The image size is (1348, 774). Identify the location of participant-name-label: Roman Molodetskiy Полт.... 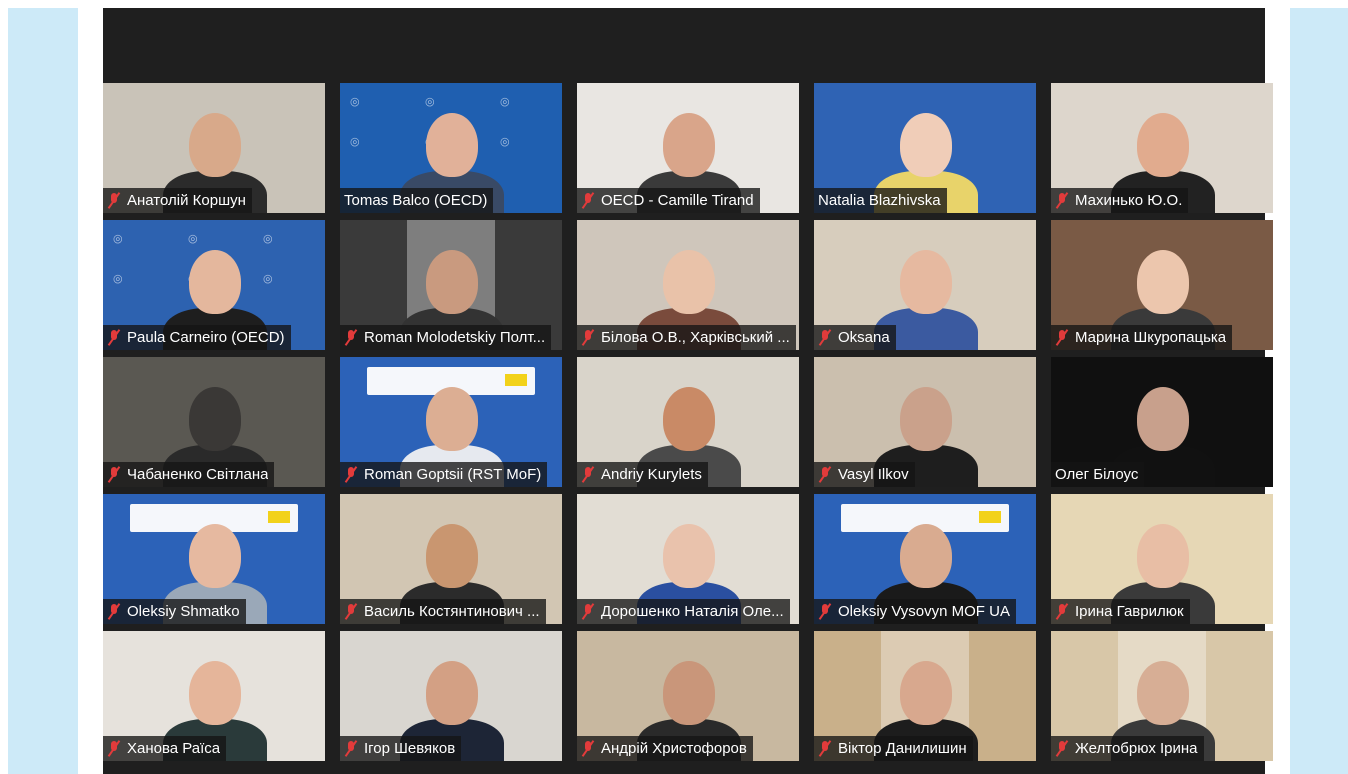
(446, 337).